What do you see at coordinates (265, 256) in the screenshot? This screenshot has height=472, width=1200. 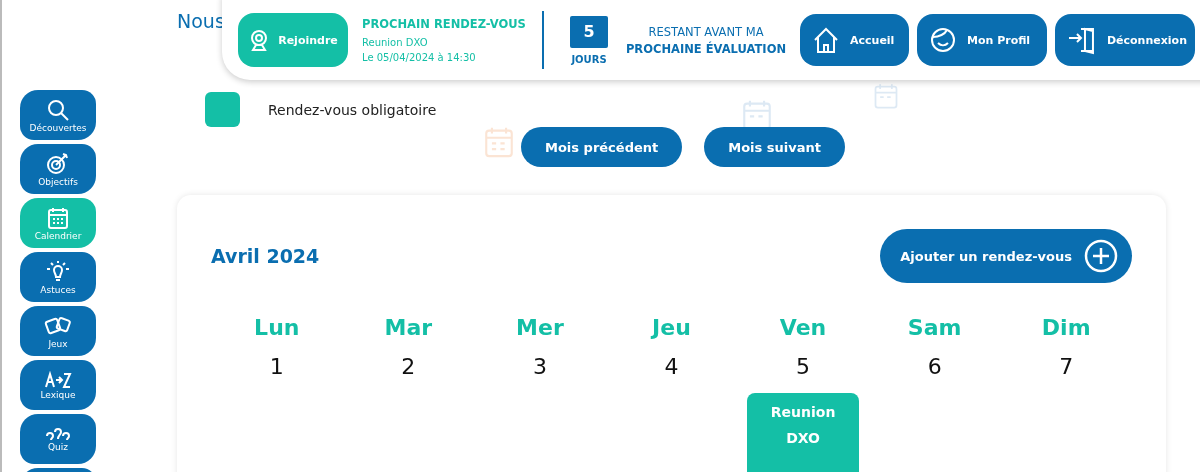 I see `month-title: Avril 2024` at bounding box center [265, 256].